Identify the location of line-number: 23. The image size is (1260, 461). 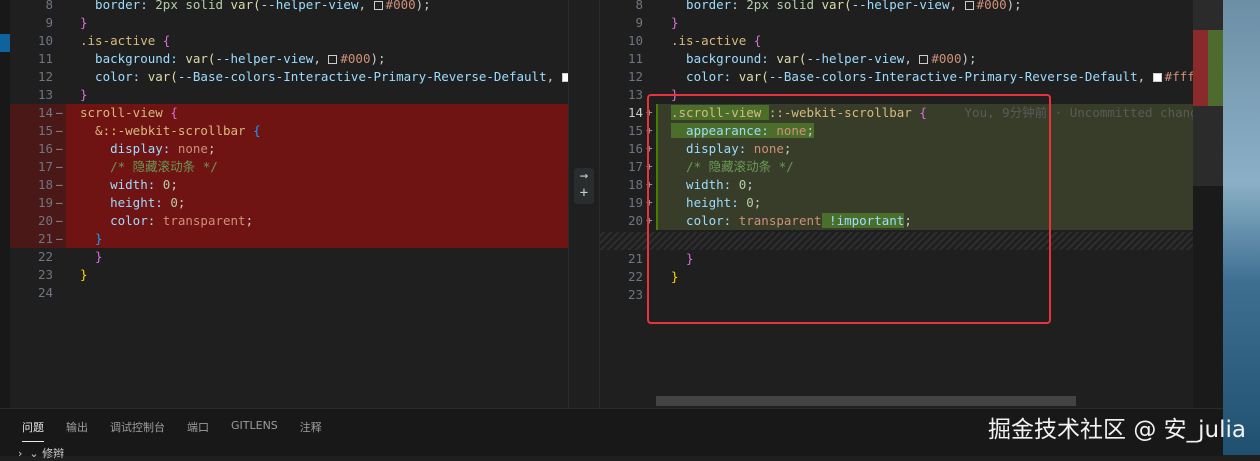
(635, 294).